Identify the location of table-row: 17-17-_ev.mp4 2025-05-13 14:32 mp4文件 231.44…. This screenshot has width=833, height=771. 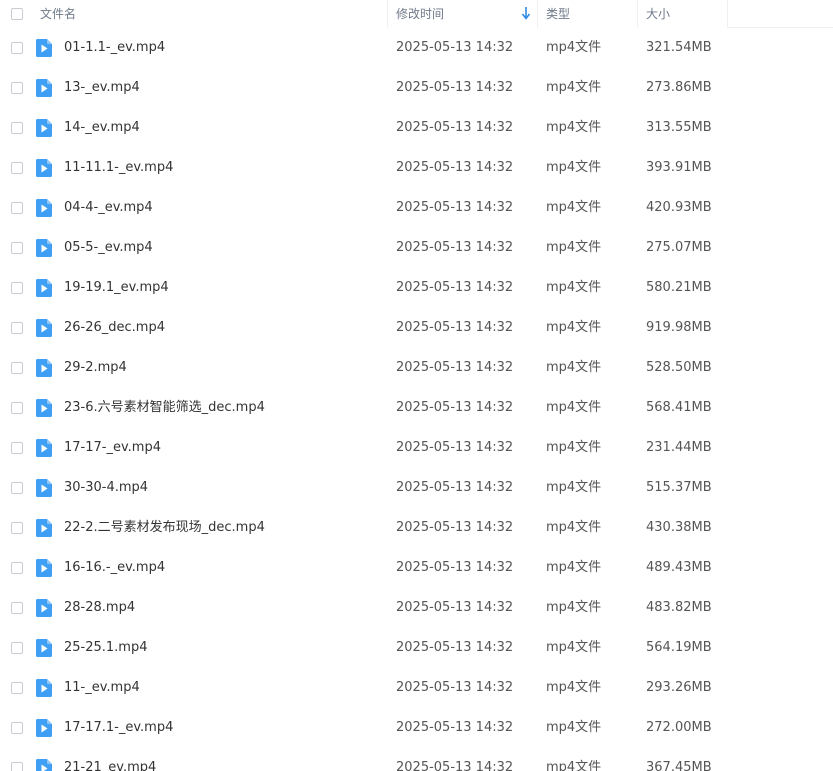
(416, 448).